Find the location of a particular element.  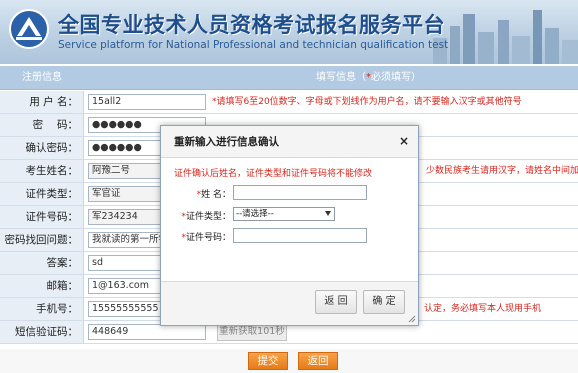

confirm-password-label: 确认密码： is located at coordinates (42, 148).